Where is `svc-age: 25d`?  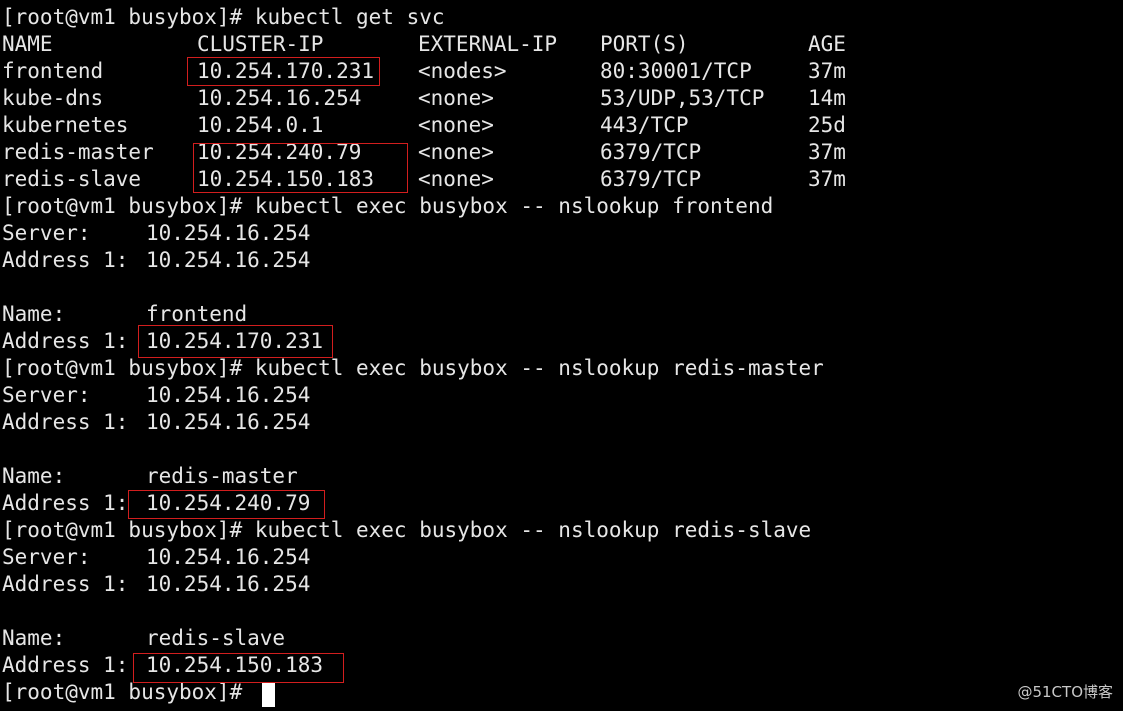
svc-age: 25d is located at coordinates (827, 125).